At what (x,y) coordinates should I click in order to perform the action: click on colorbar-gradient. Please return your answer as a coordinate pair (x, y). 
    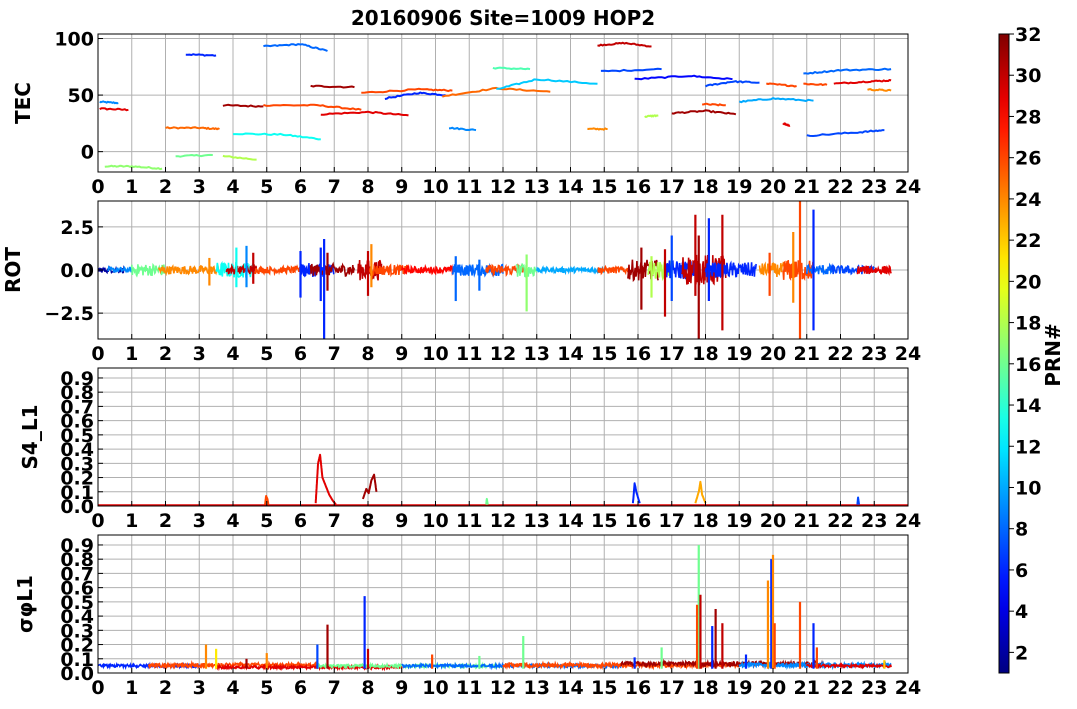
    Looking at the image, I should click on (1004, 353).